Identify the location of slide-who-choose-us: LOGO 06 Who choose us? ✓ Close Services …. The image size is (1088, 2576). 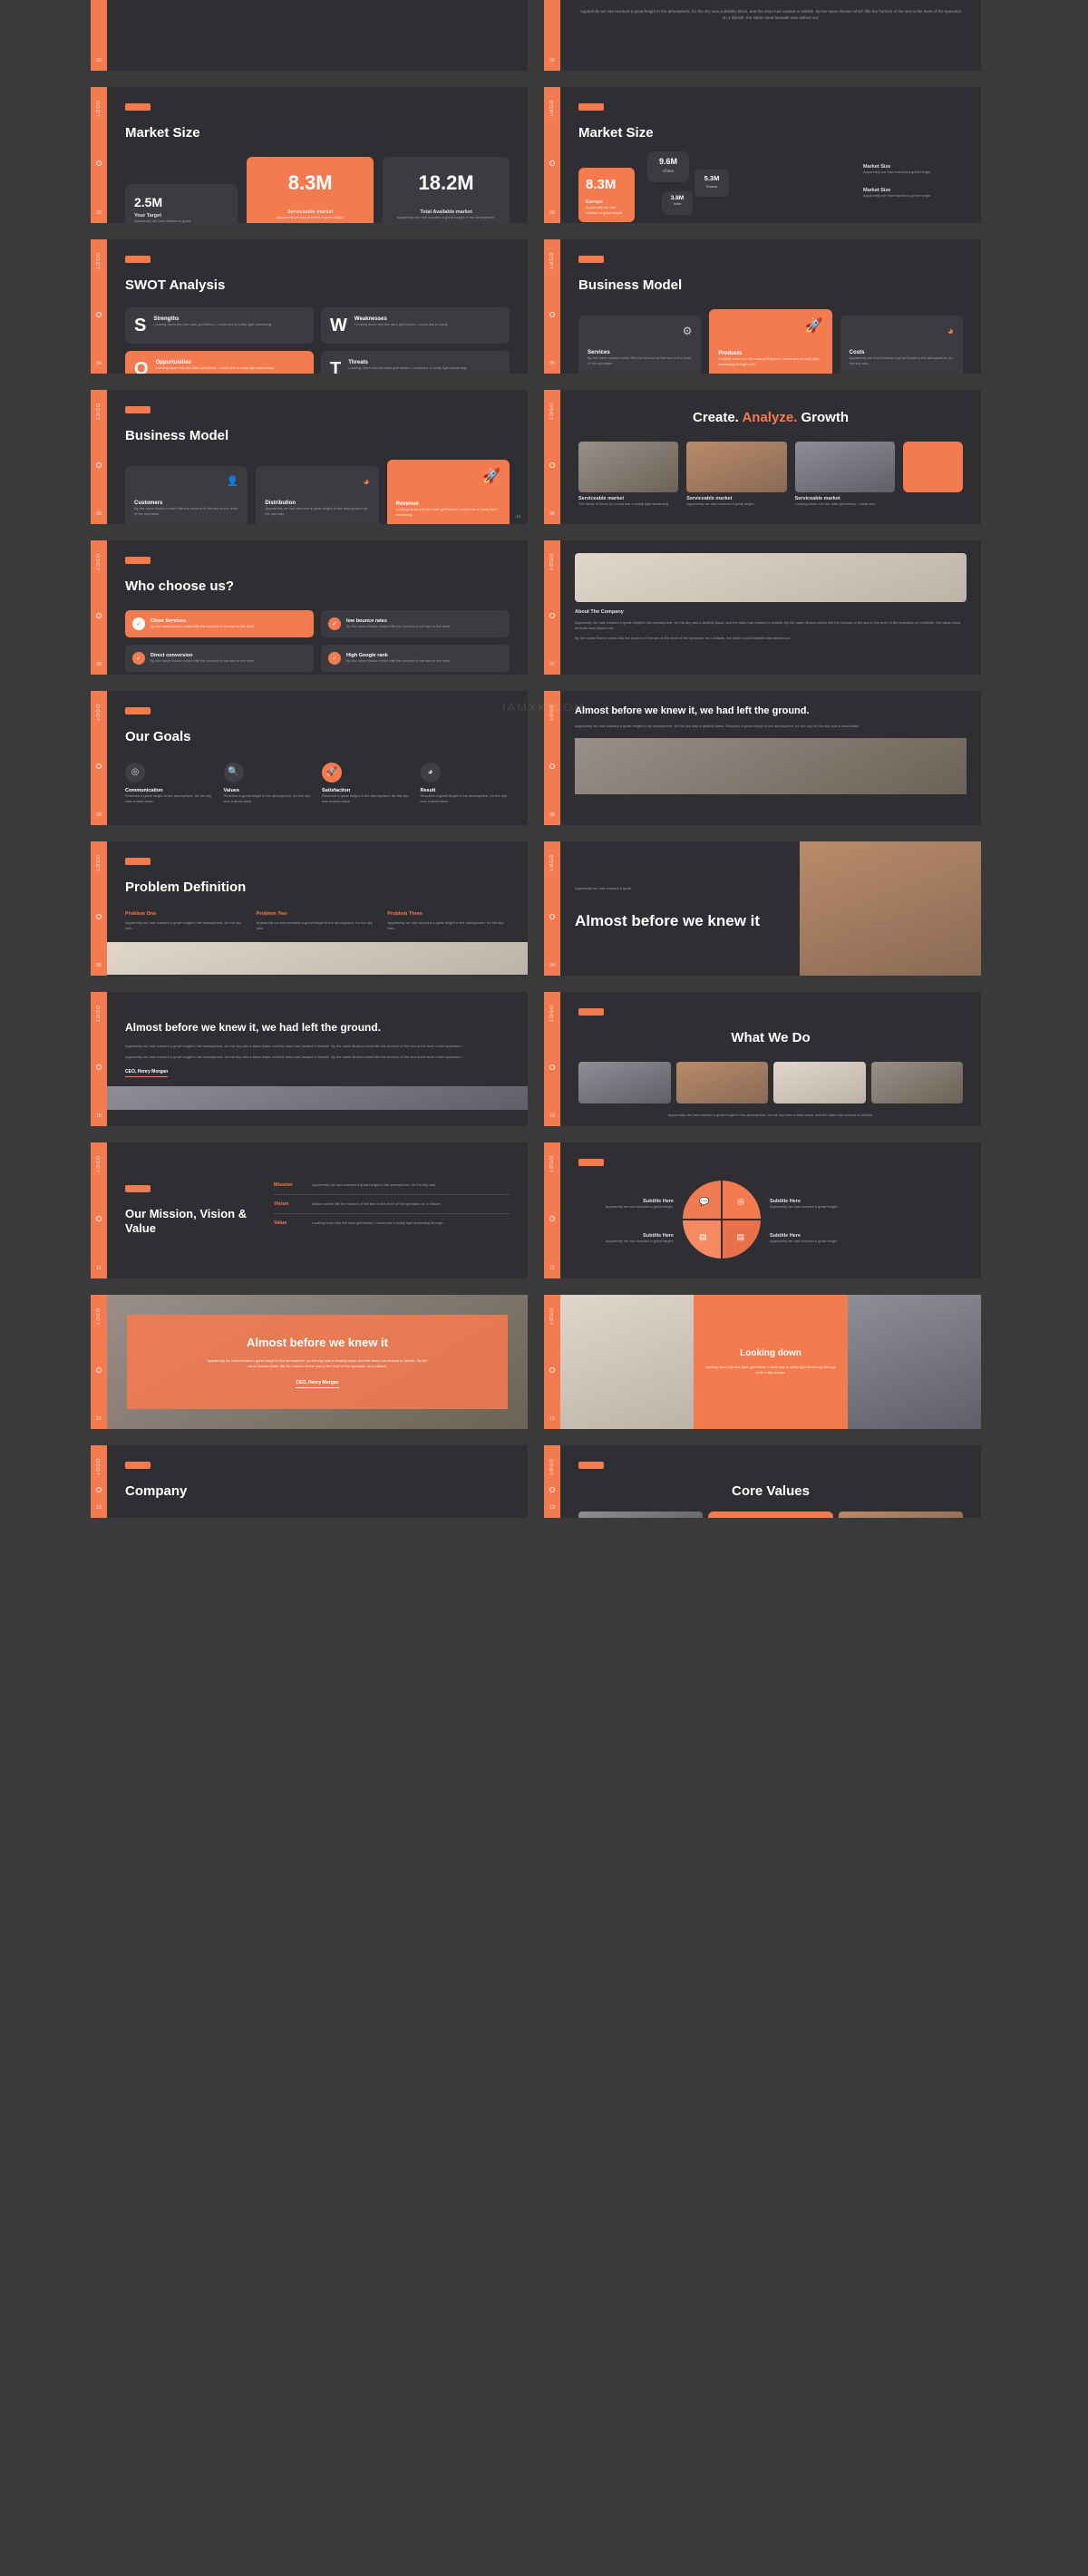
(309, 607).